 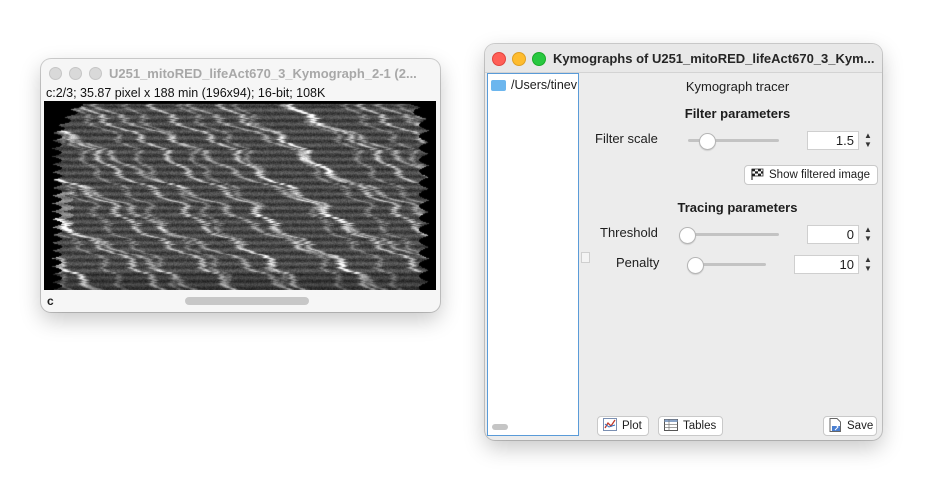 What do you see at coordinates (638, 262) in the screenshot?
I see `penalty-label: Penalty` at bounding box center [638, 262].